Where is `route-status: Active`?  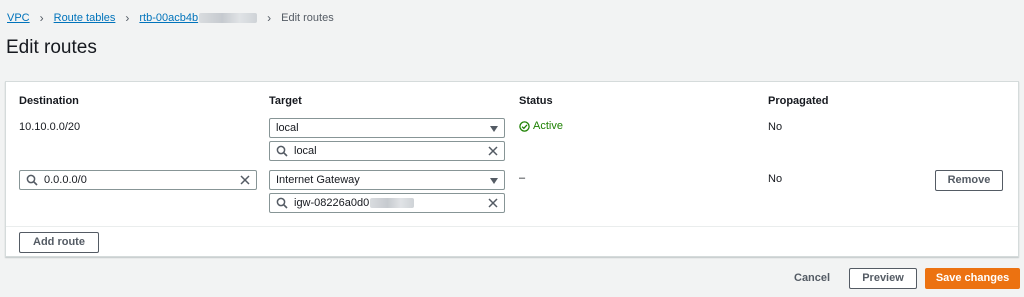 route-status: Active is located at coordinates (541, 126).